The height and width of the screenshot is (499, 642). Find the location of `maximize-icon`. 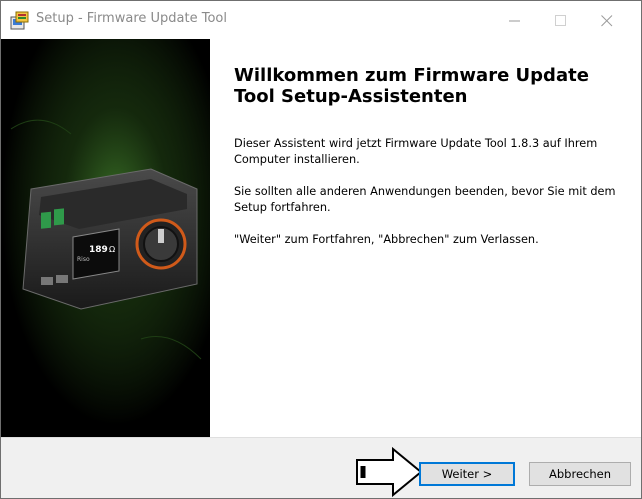

maximize-icon is located at coordinates (560, 20).